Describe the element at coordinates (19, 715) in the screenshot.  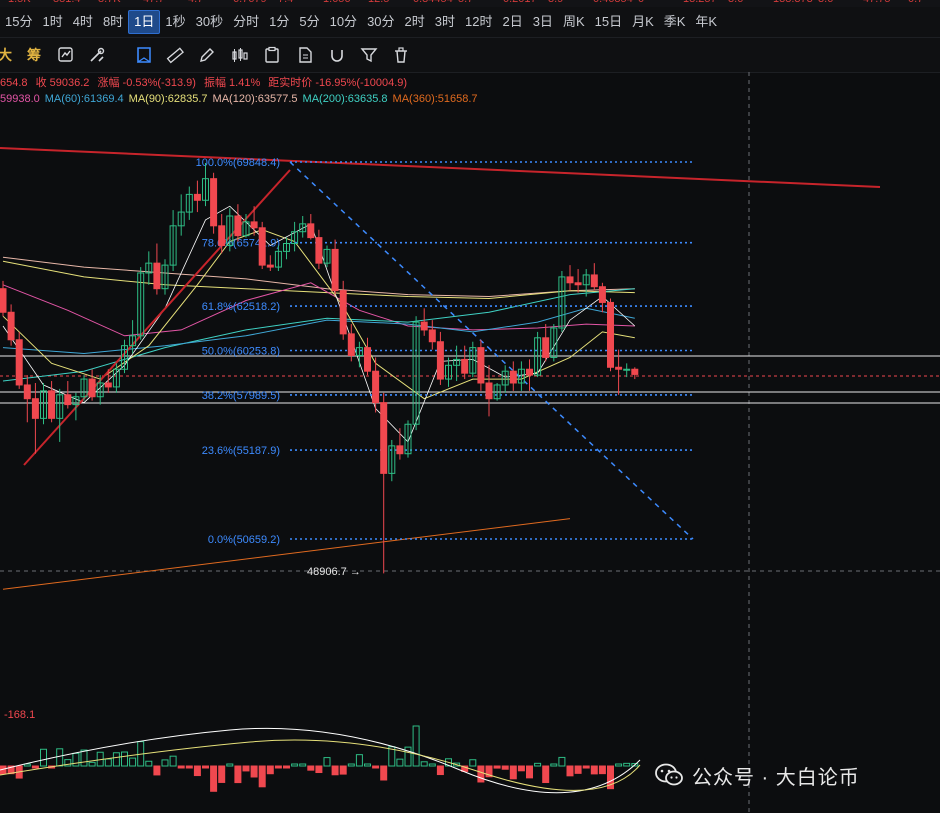
I see `macd-value-label: -168.1` at that location.